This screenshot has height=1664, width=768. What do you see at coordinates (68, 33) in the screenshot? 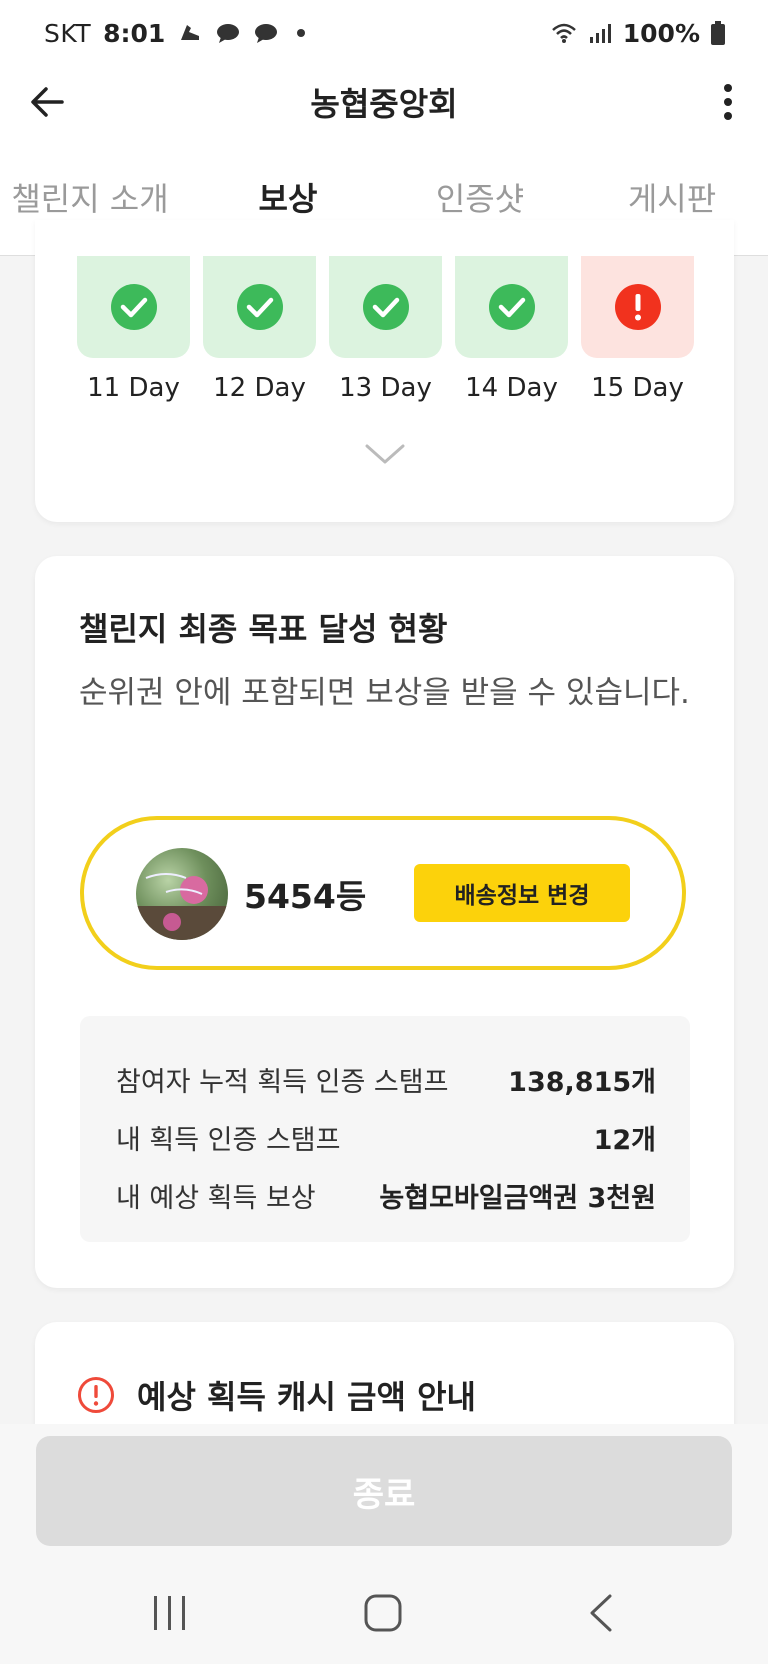
I see `carrier-name: SKT` at bounding box center [68, 33].